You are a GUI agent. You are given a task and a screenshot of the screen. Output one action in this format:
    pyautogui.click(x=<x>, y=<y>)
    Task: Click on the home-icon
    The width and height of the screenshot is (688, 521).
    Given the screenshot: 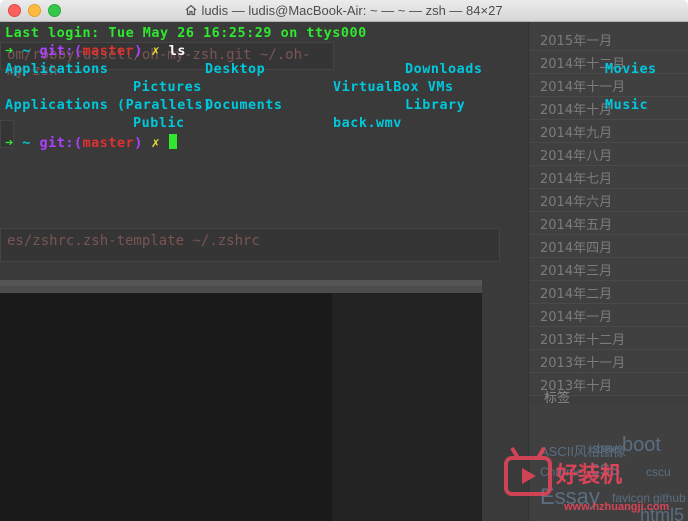 What is the action you would take?
    pyautogui.click(x=191, y=10)
    